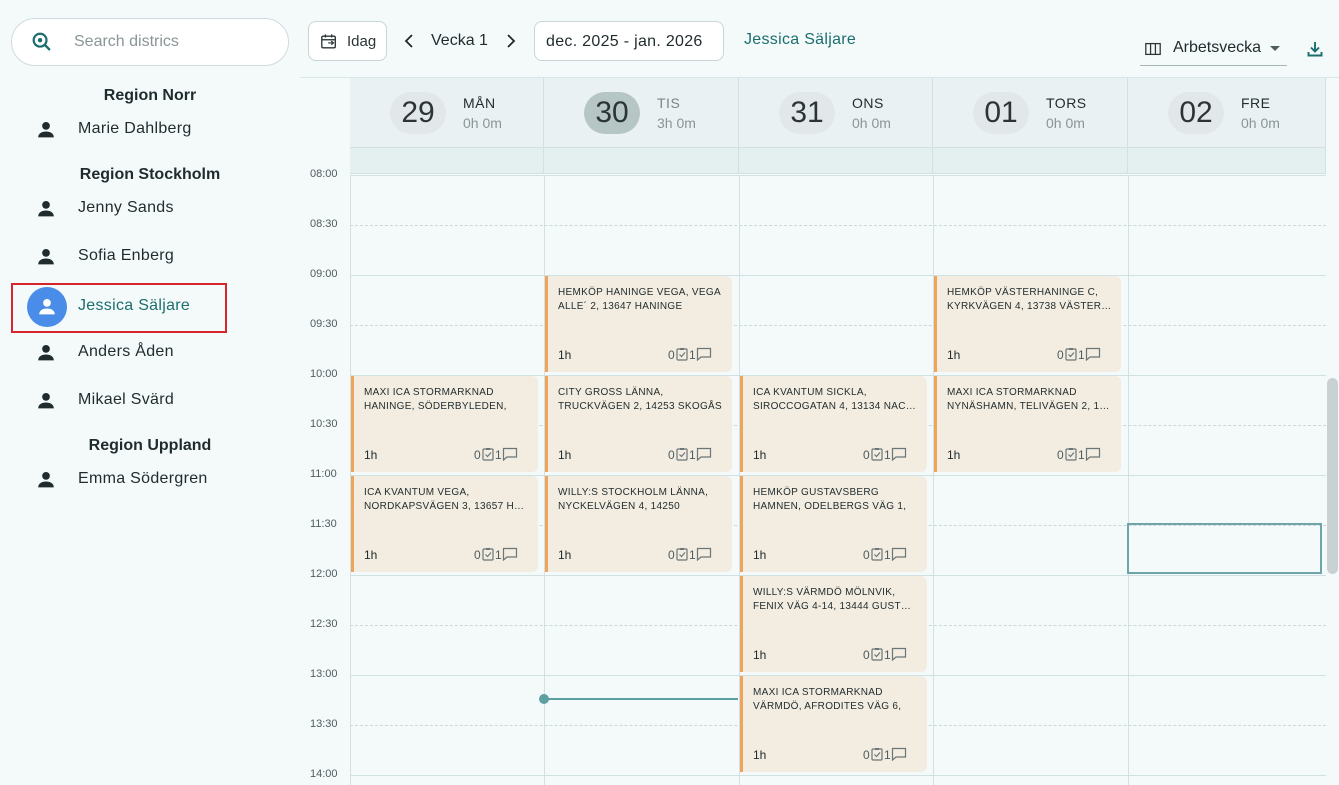 The height and width of the screenshot is (785, 1339). I want to click on scrollbar, so click(1332, 476).